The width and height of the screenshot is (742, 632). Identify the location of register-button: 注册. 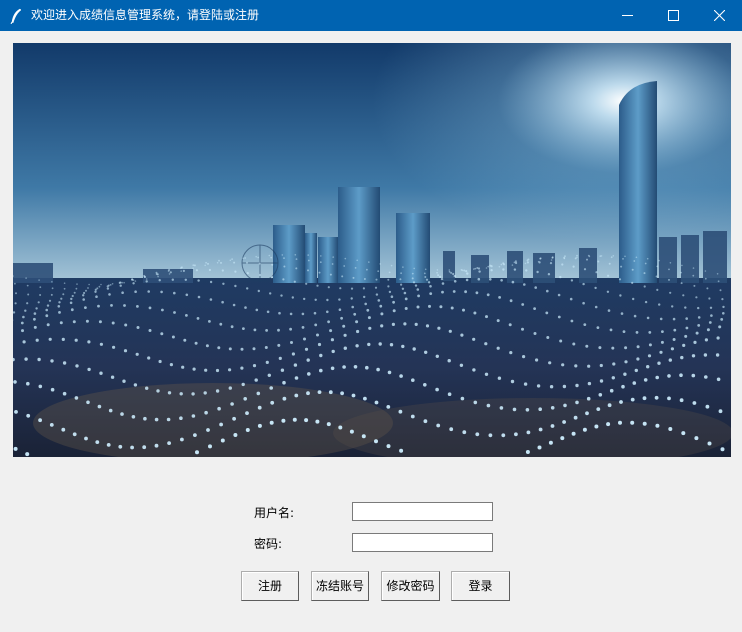
(270, 586).